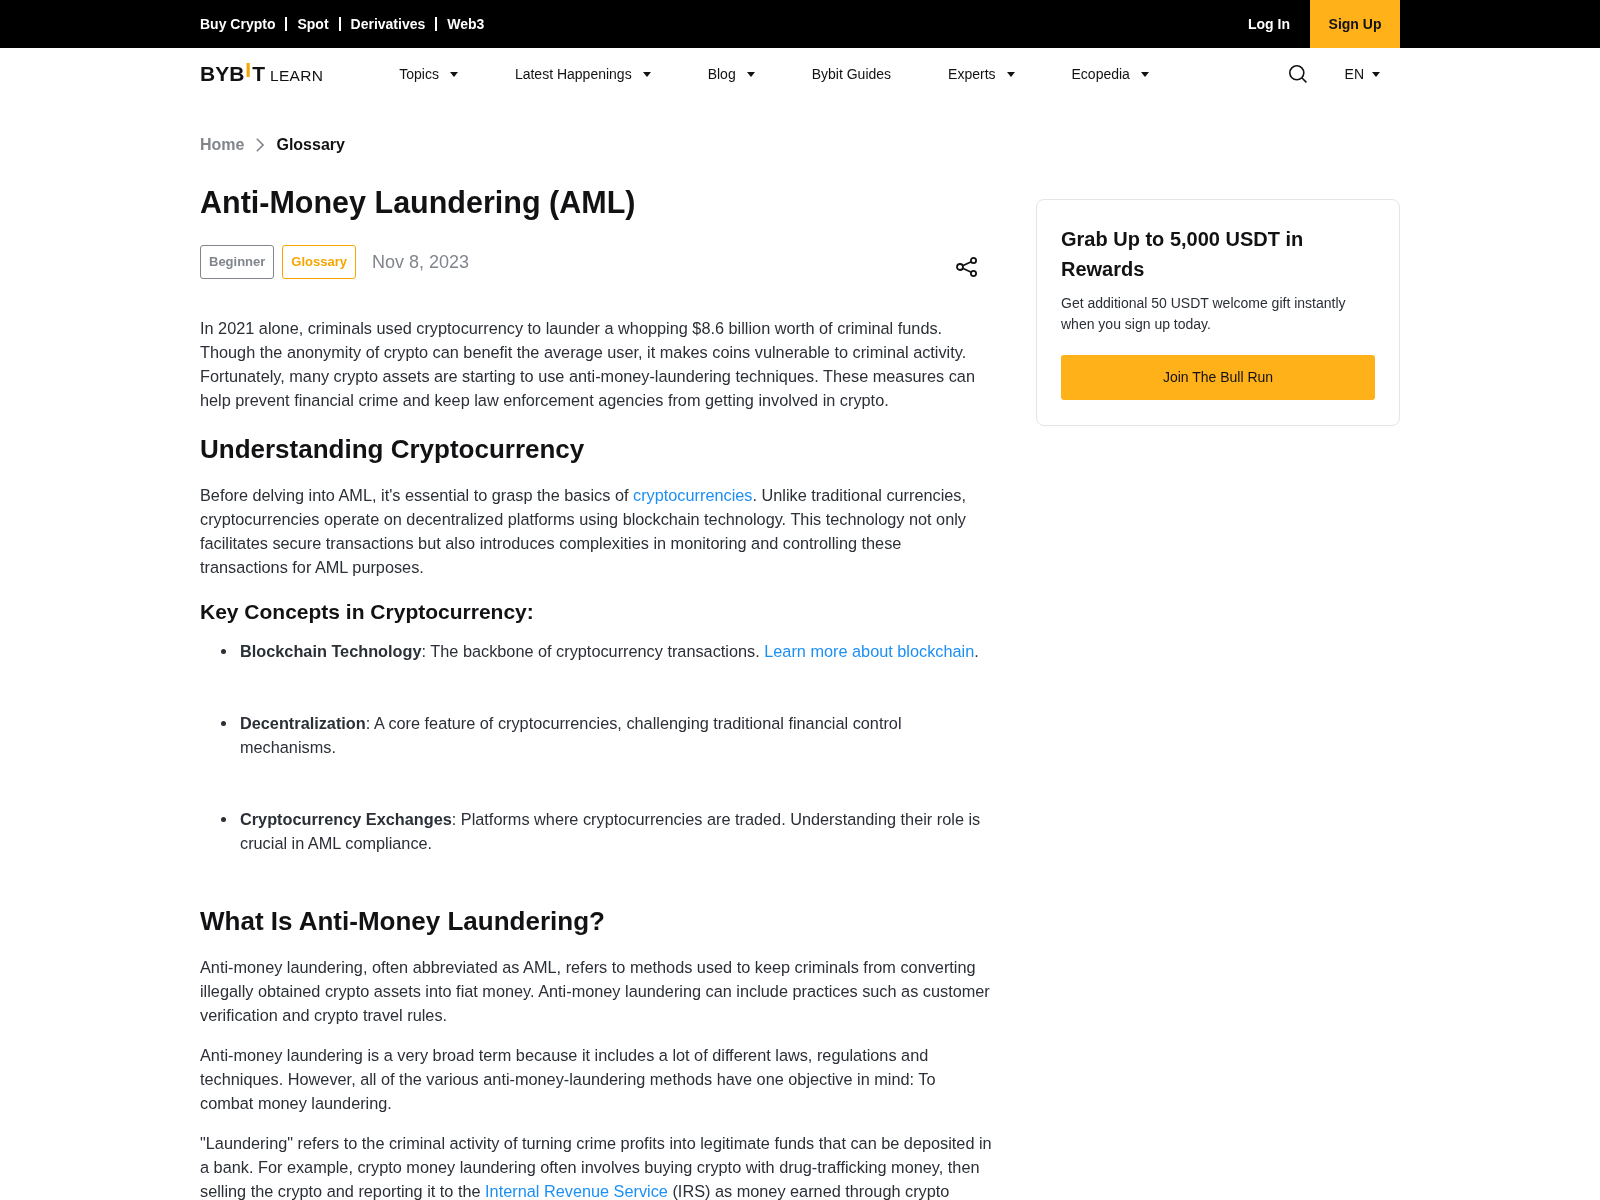  Describe the element at coordinates (388, 24) in the screenshot. I see `top-nav-link: Derivatives` at that location.